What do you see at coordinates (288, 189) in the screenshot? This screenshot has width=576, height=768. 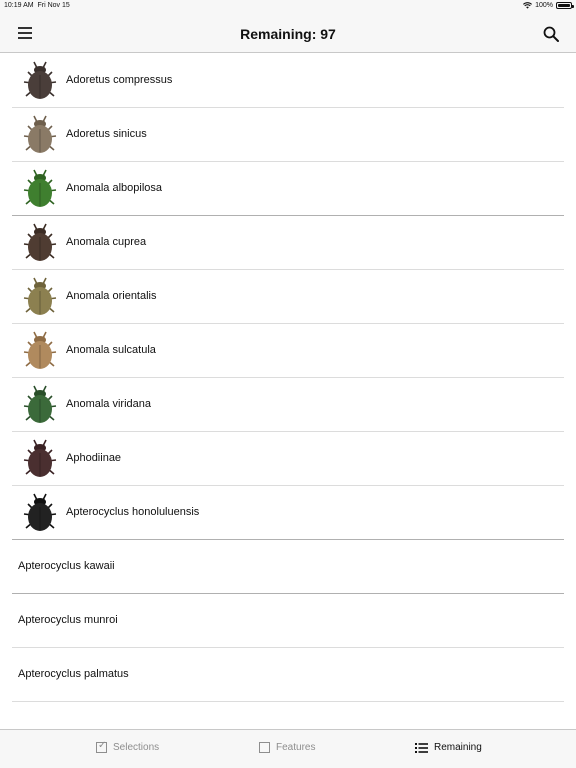 I see `list-item: Anomala albopilosa` at bounding box center [288, 189].